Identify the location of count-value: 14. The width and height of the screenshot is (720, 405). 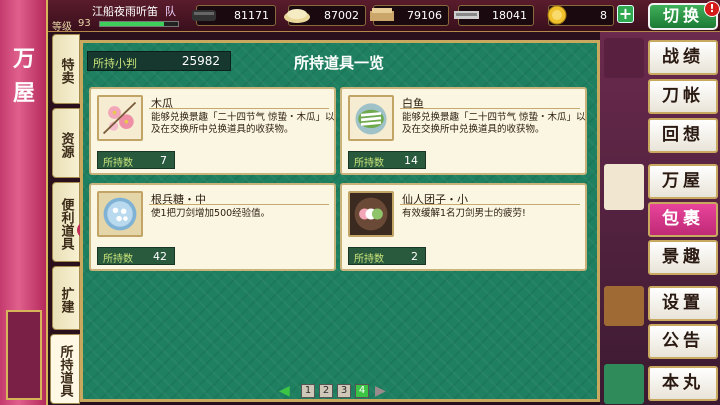
(411, 160).